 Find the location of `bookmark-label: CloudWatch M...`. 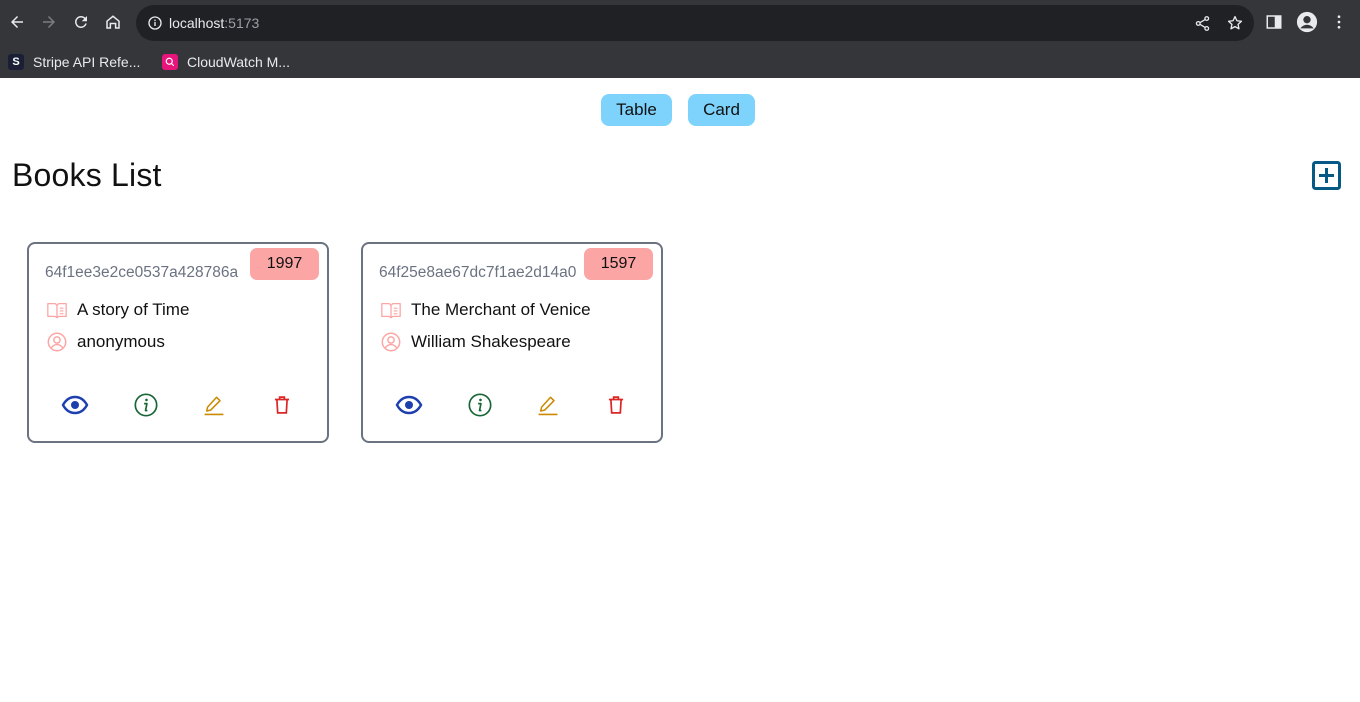

bookmark-label: CloudWatch M... is located at coordinates (238, 62).